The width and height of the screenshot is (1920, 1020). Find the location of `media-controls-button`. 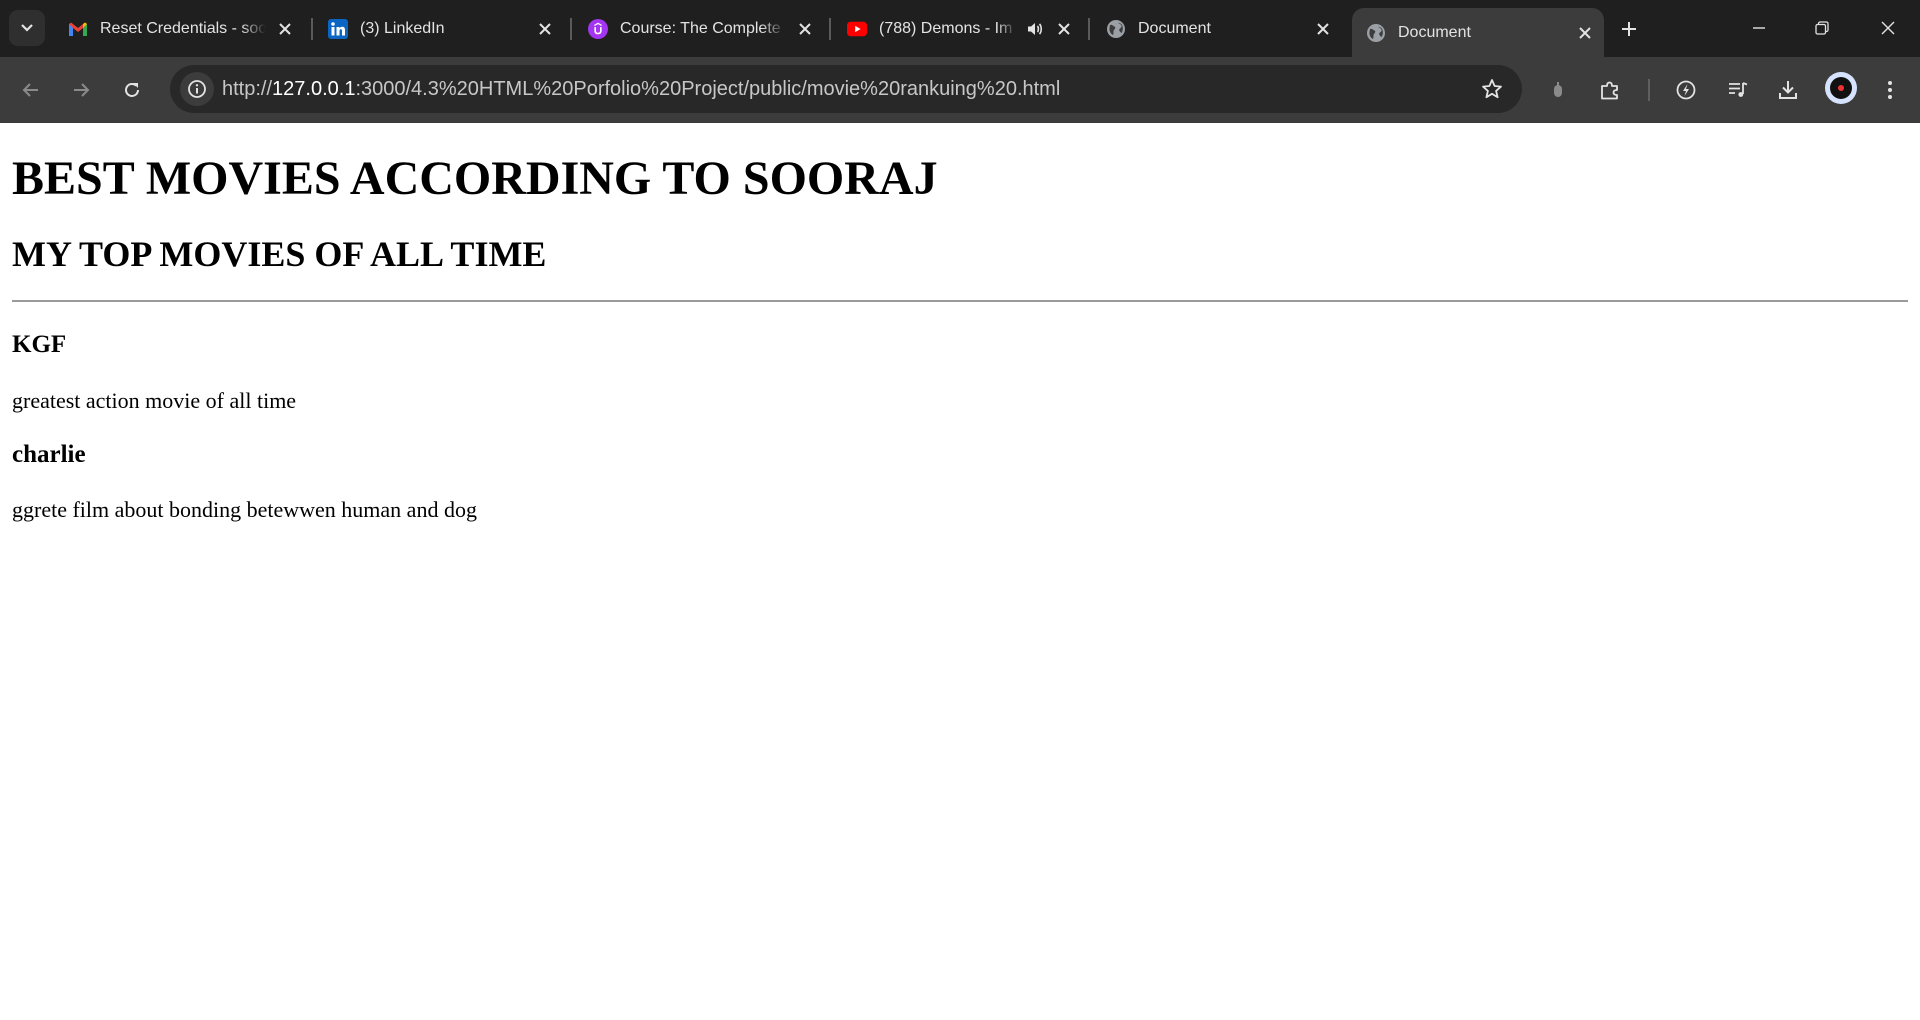

media-controls-button is located at coordinates (1738, 90).